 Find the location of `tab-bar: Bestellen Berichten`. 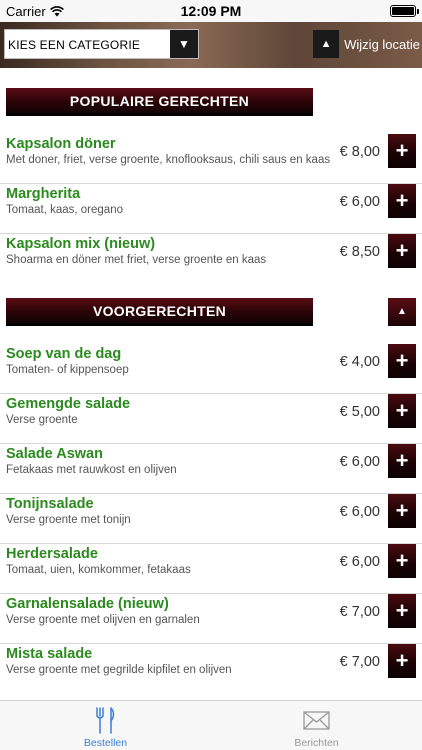

tab-bar: Bestellen Berichten is located at coordinates (211, 725).